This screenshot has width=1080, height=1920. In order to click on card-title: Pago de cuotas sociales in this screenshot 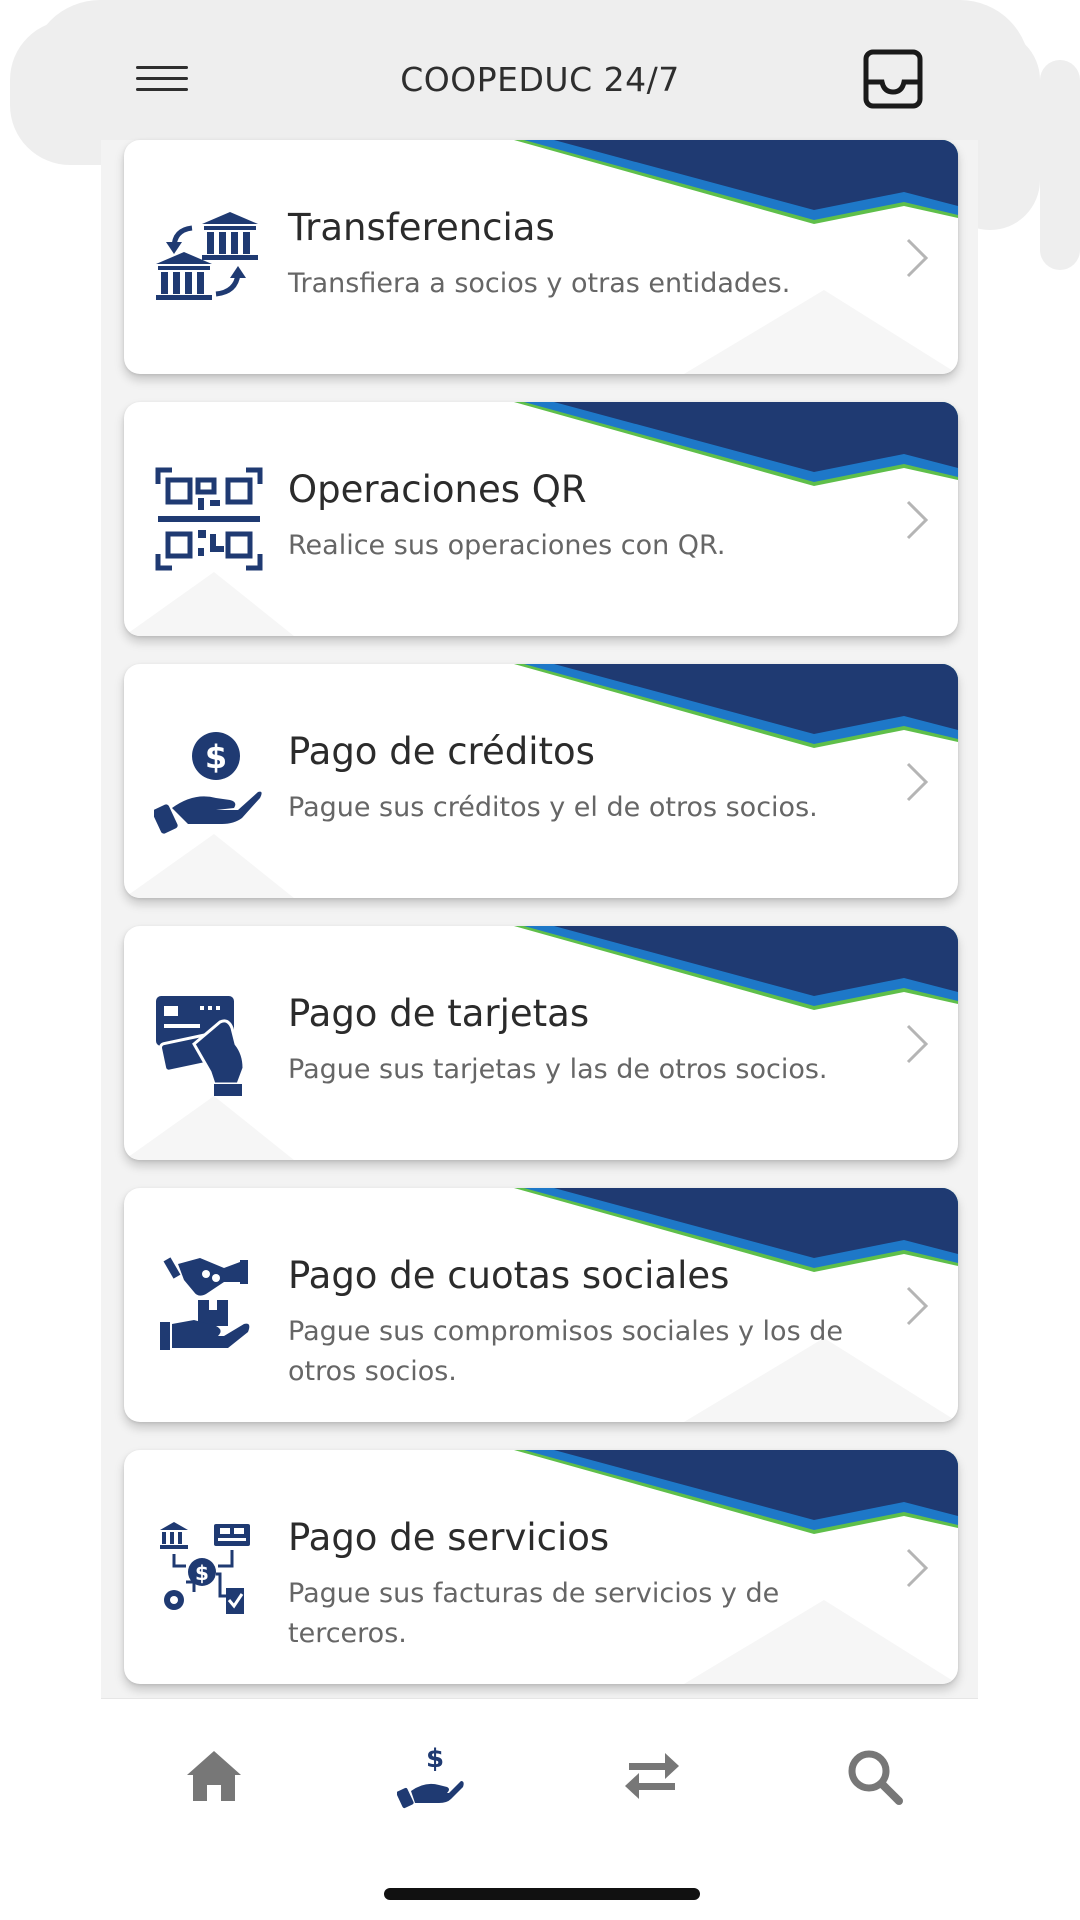, I will do `click(509, 1275)`.